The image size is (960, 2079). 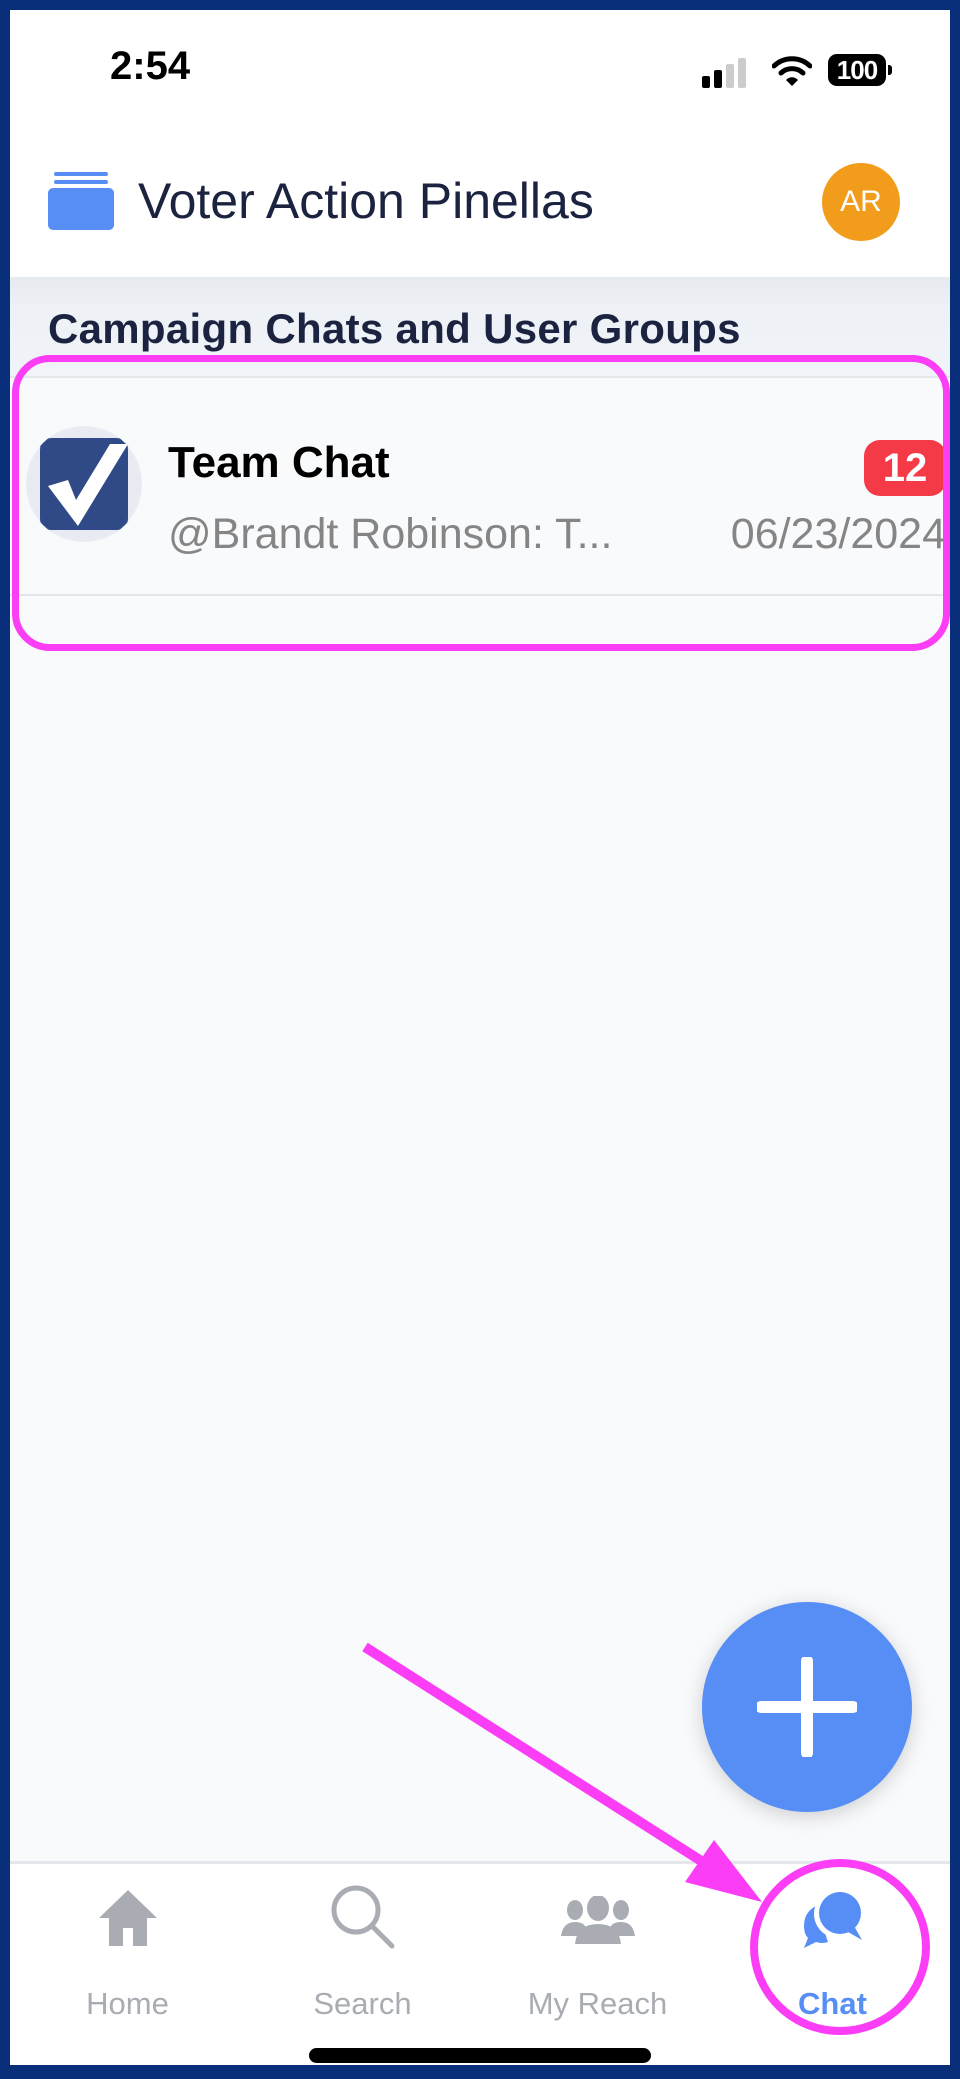 I want to click on new-chat-button, so click(x=807, y=1707).